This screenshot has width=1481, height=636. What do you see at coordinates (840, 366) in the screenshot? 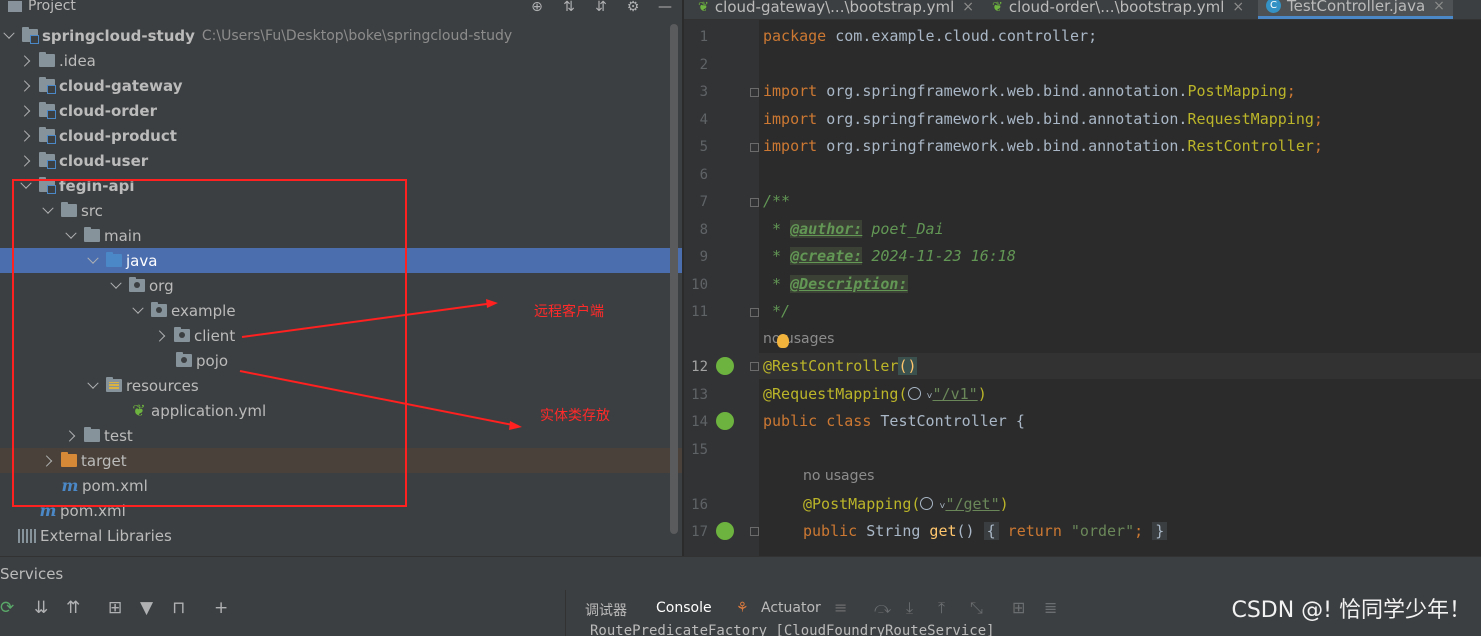
I see `code-line-12: @RestController()` at bounding box center [840, 366].